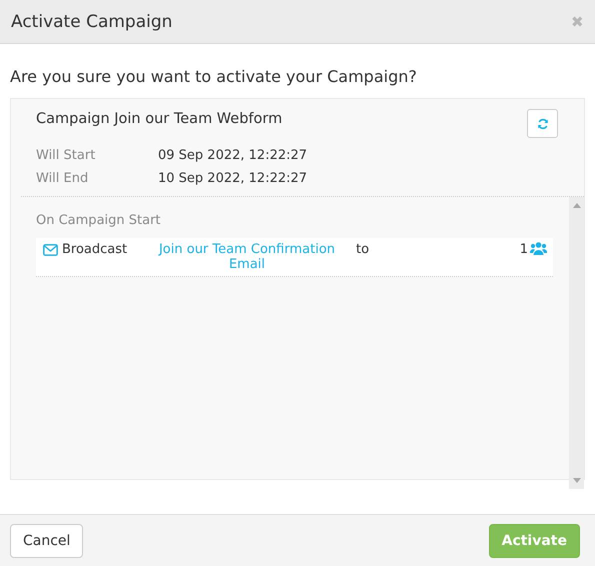 This screenshot has width=595, height=566. I want to click on email-link: Join our Team Confirmation Email, so click(247, 257).